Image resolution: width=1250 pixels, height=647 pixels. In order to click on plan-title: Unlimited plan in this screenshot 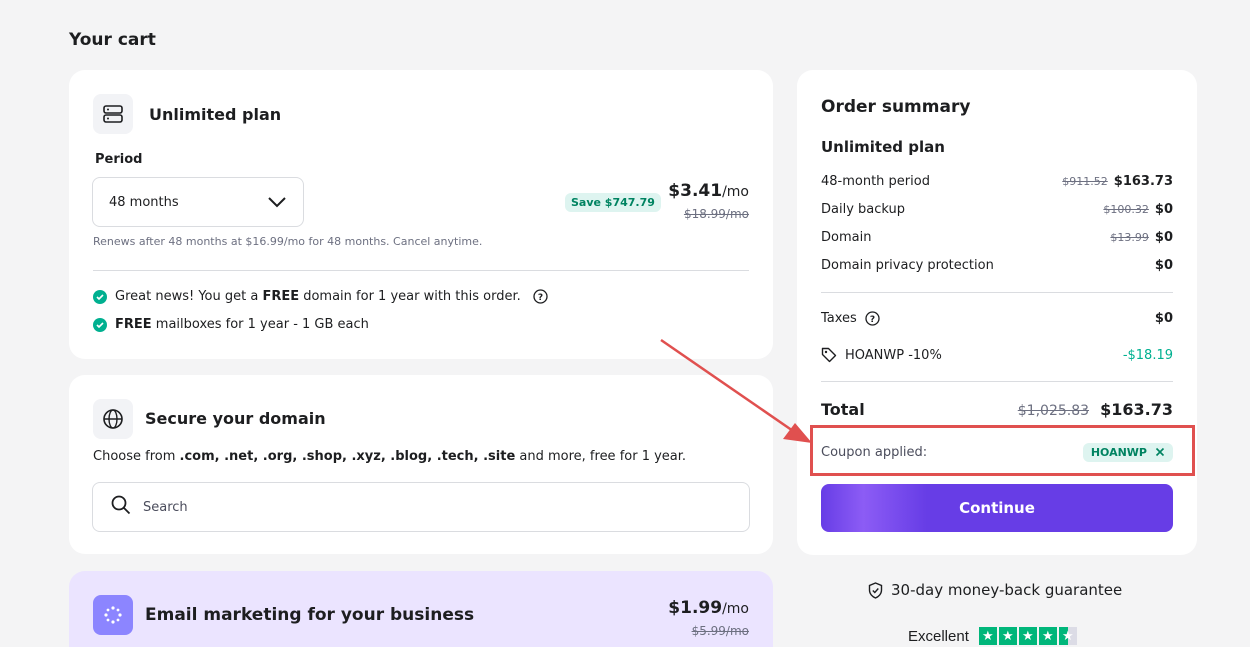, I will do `click(215, 114)`.